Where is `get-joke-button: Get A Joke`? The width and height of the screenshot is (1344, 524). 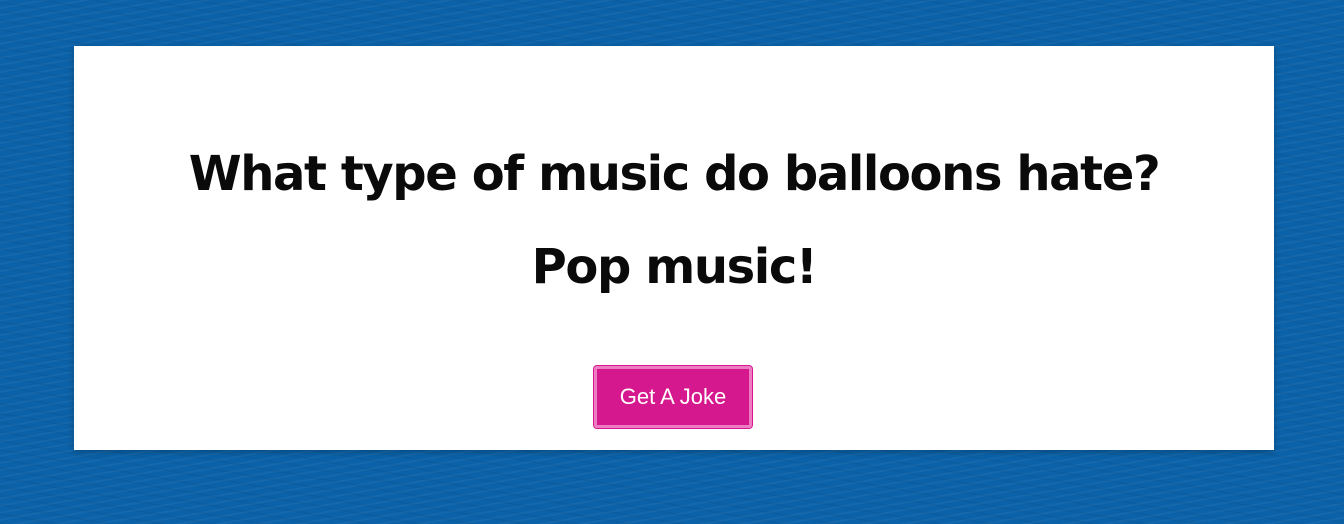
get-joke-button: Get A Joke is located at coordinates (673, 397).